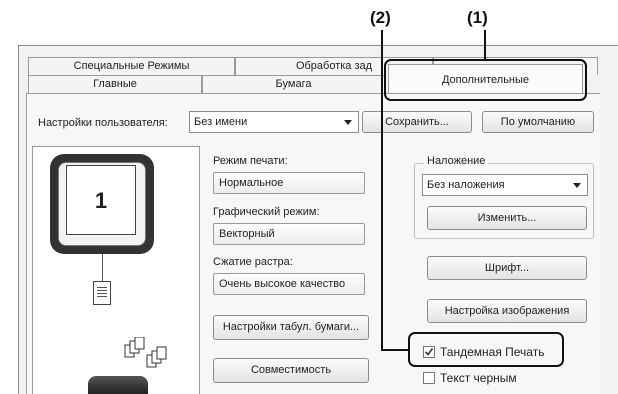 This screenshot has width=618, height=394. I want to click on callout-lines, so click(433, 190).